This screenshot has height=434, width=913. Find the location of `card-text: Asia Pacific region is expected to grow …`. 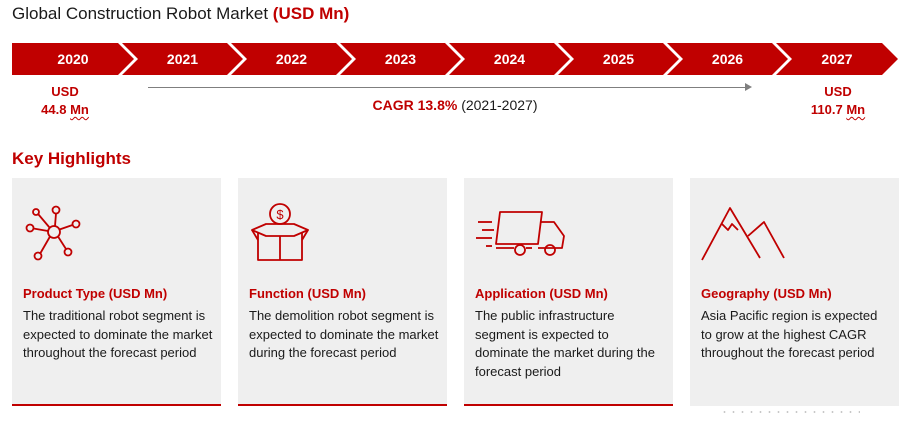

card-text: Asia Pacific region is expected to grow … is located at coordinates (789, 334).